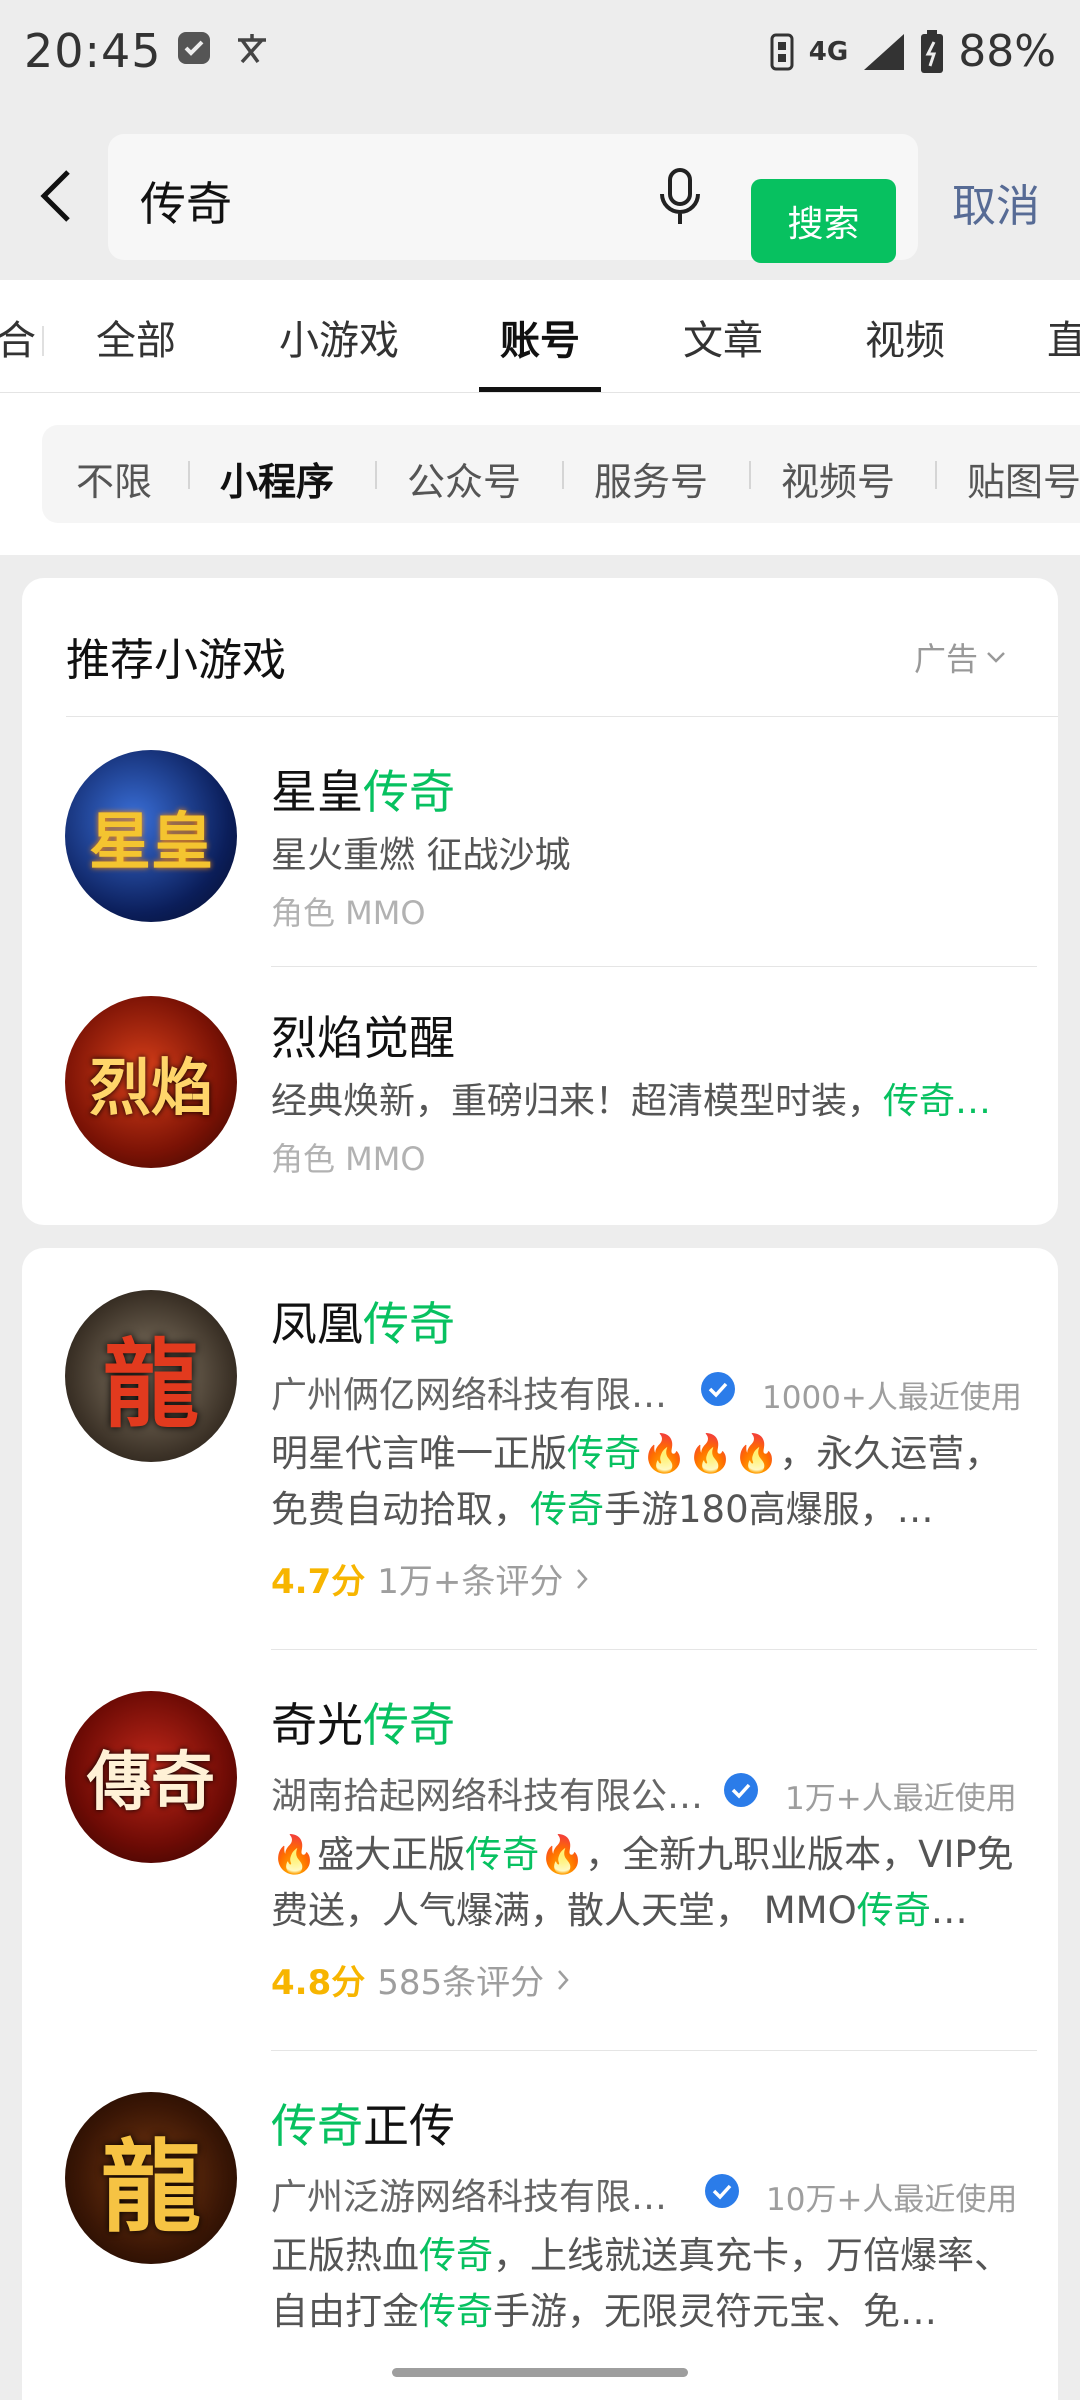 Image resolution: width=1080 pixels, height=2400 pixels. I want to click on vibrate-icon, so click(782, 51).